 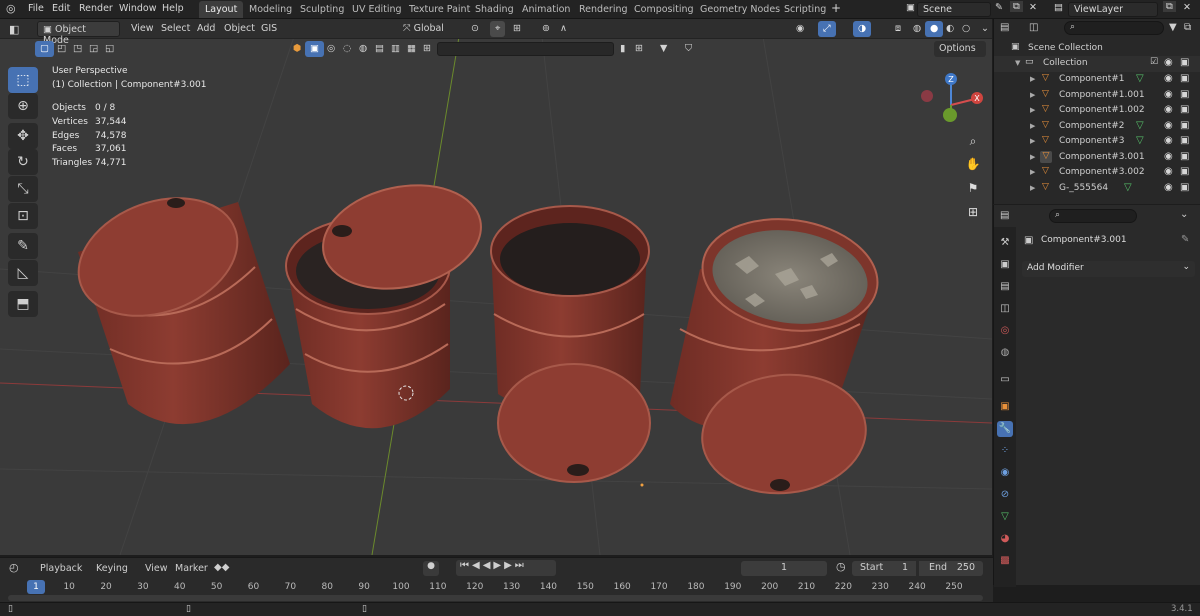 I want to click on tab-texture-paint: Texture Paint, so click(x=439, y=9).